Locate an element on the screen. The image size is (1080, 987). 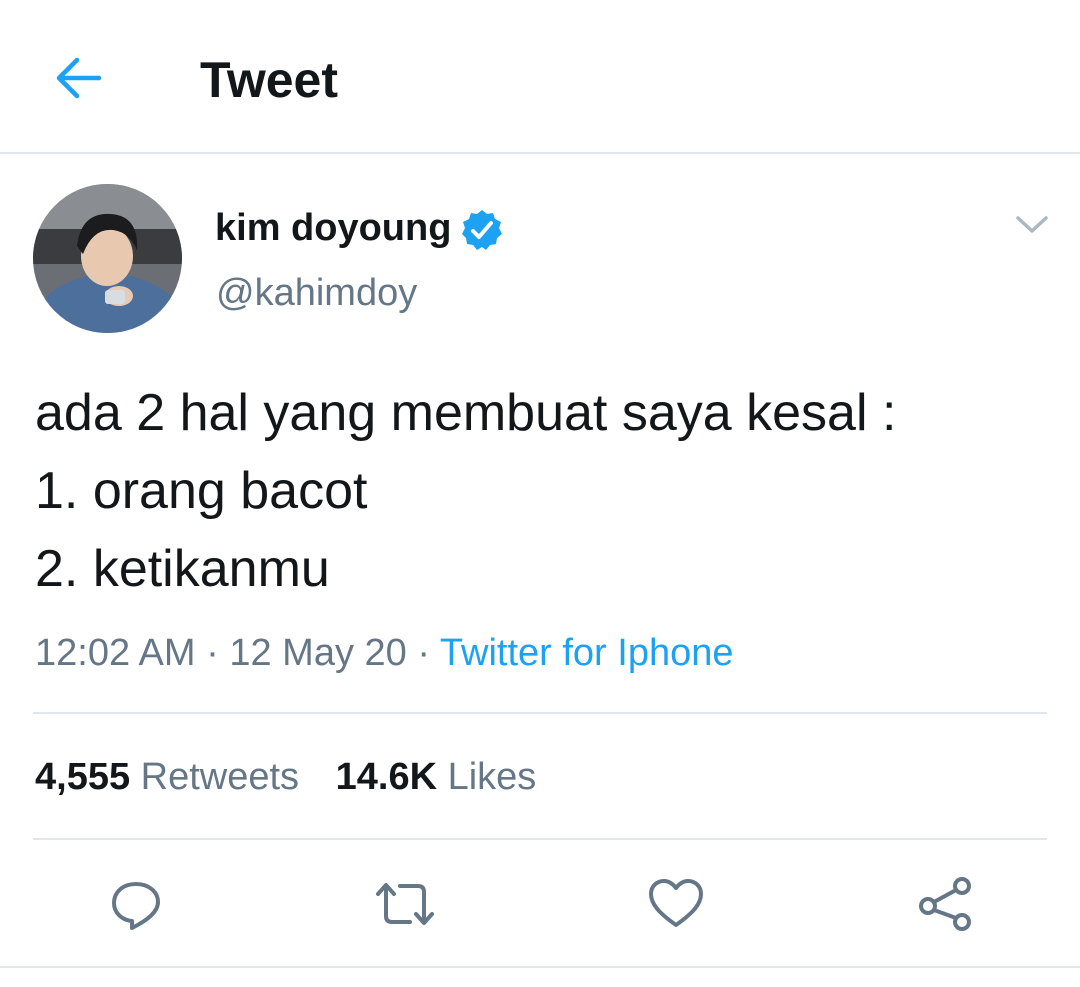
verified-badge-icon is located at coordinates (482, 230).